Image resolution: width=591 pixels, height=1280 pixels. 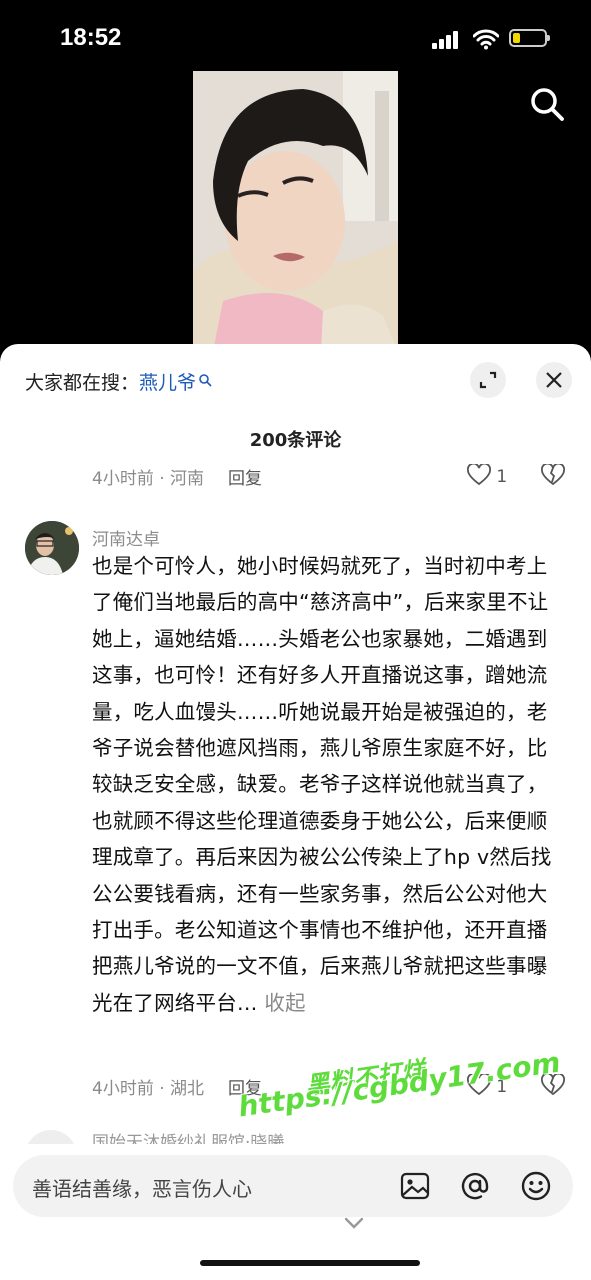 What do you see at coordinates (475, 1186) in the screenshot?
I see `mention-icon` at bounding box center [475, 1186].